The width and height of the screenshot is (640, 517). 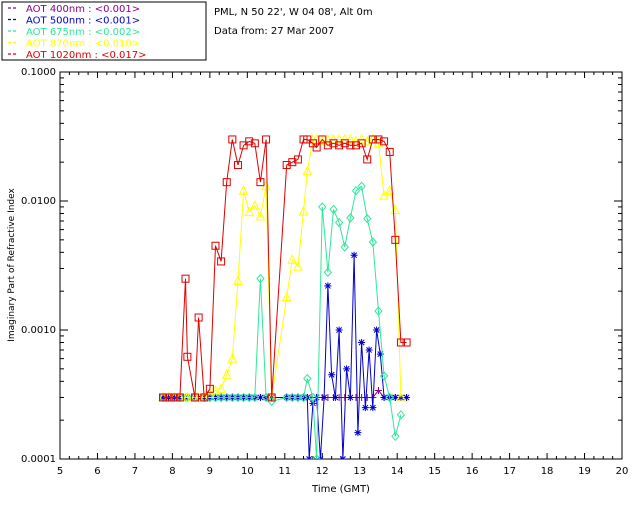 What do you see at coordinates (340, 489) in the screenshot?
I see `x-axis-label: Time (GMT)` at bounding box center [340, 489].